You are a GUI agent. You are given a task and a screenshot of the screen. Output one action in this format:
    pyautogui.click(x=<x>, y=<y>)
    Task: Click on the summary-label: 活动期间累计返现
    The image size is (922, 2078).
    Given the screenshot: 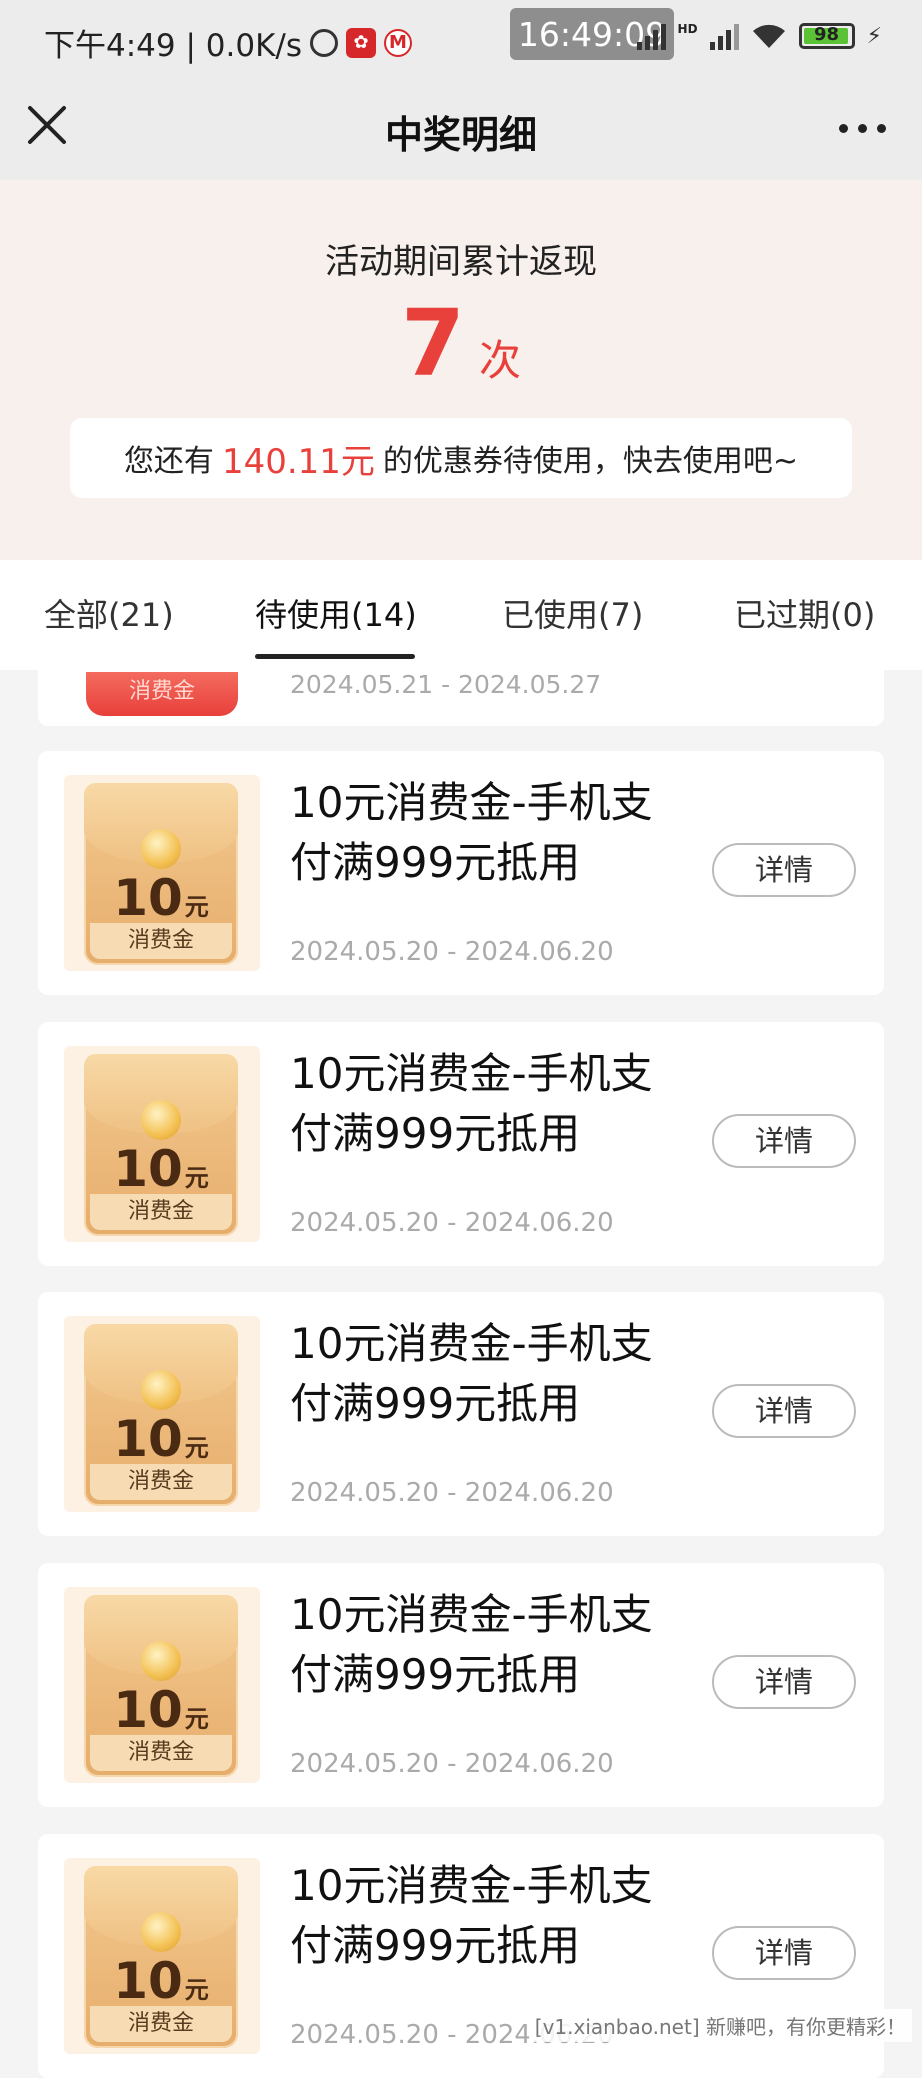 What is the action you would take?
    pyautogui.click(x=461, y=262)
    